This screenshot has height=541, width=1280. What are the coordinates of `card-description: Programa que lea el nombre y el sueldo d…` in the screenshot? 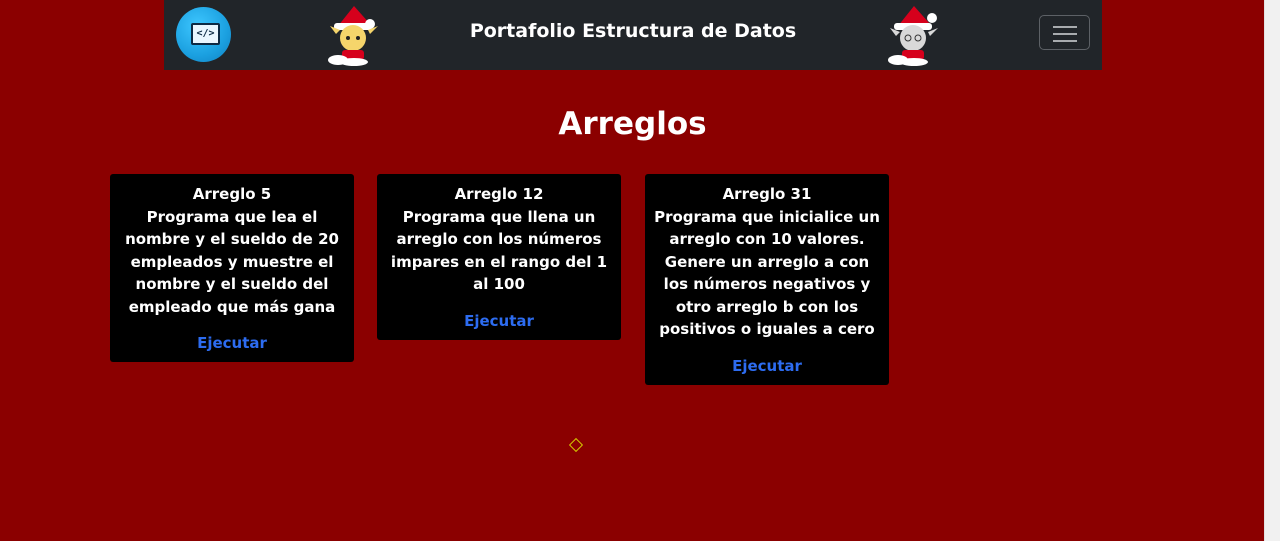 It's located at (232, 261).